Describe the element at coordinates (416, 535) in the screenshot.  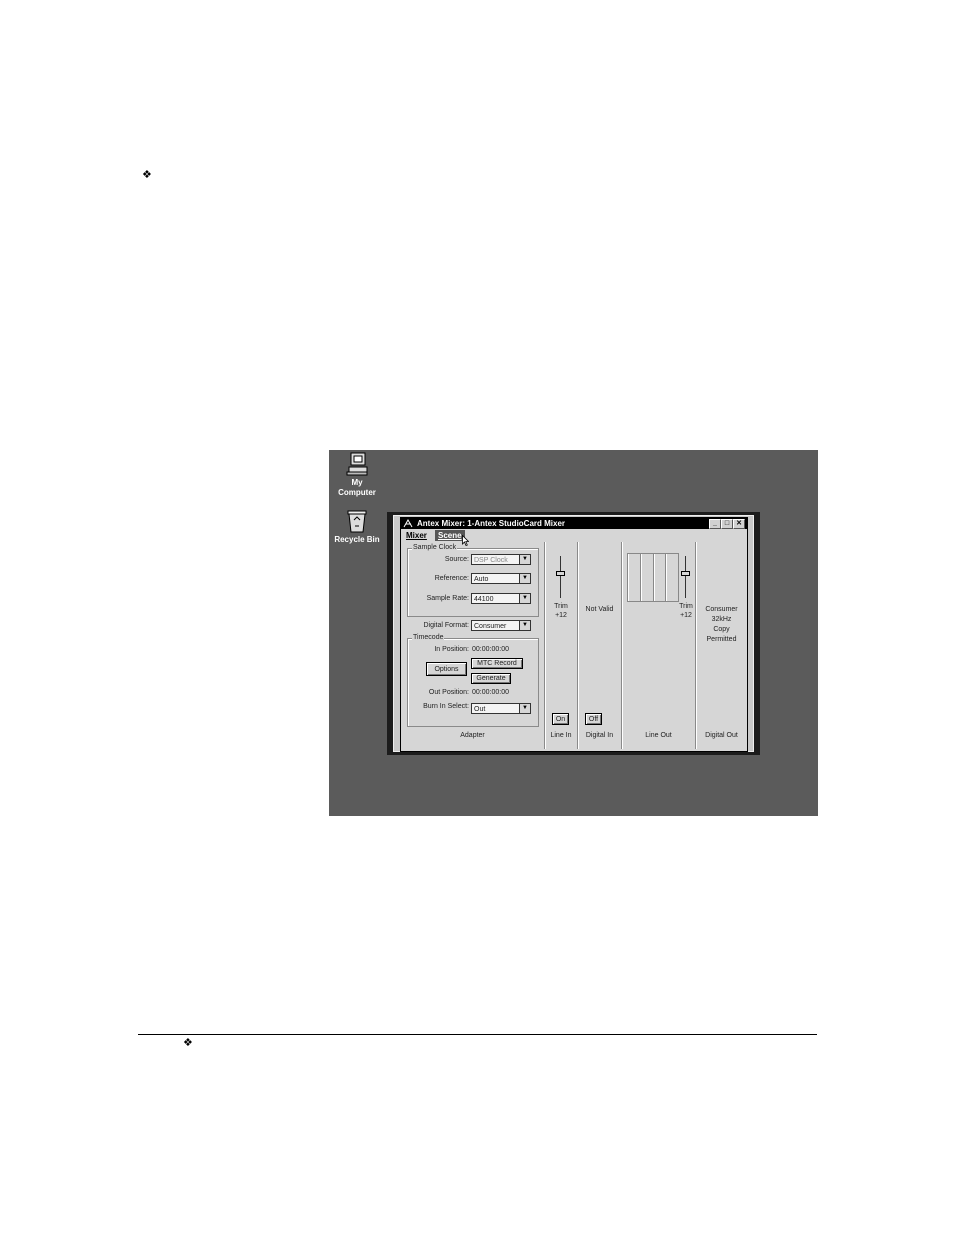
I see `menu-mixer: Mixer` at that location.